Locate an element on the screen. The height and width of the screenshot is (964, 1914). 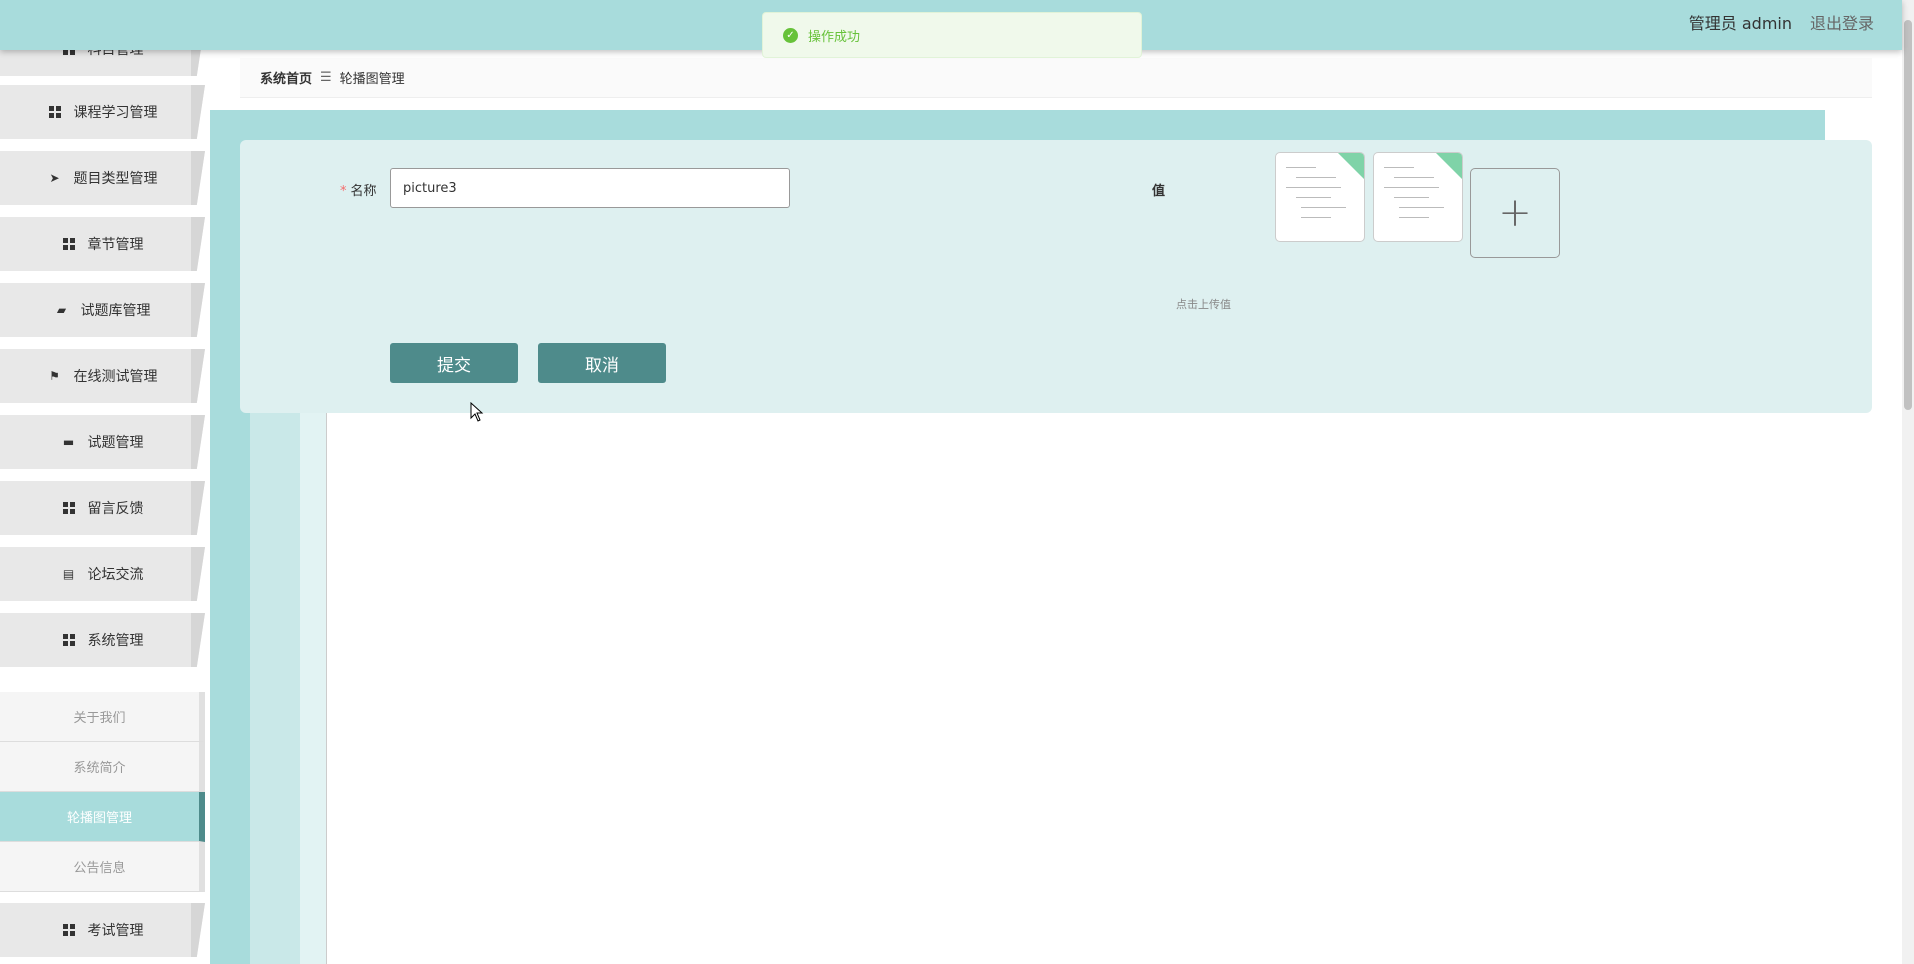
system-submenu: 关于我们 系统简介 轮播图管理 公告信息 is located at coordinates (102, 792).